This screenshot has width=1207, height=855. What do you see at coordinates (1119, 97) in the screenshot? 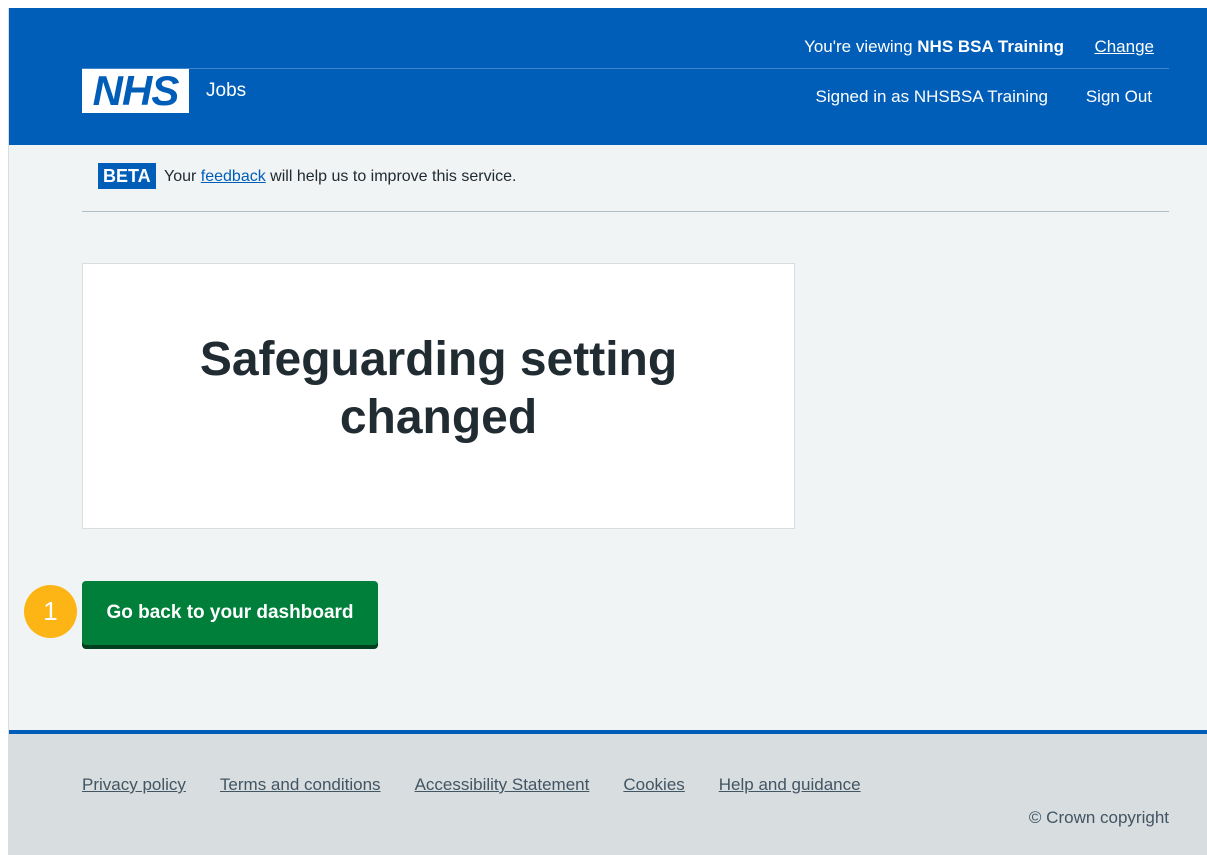
I see `sign-out-link: Sign Out` at bounding box center [1119, 97].